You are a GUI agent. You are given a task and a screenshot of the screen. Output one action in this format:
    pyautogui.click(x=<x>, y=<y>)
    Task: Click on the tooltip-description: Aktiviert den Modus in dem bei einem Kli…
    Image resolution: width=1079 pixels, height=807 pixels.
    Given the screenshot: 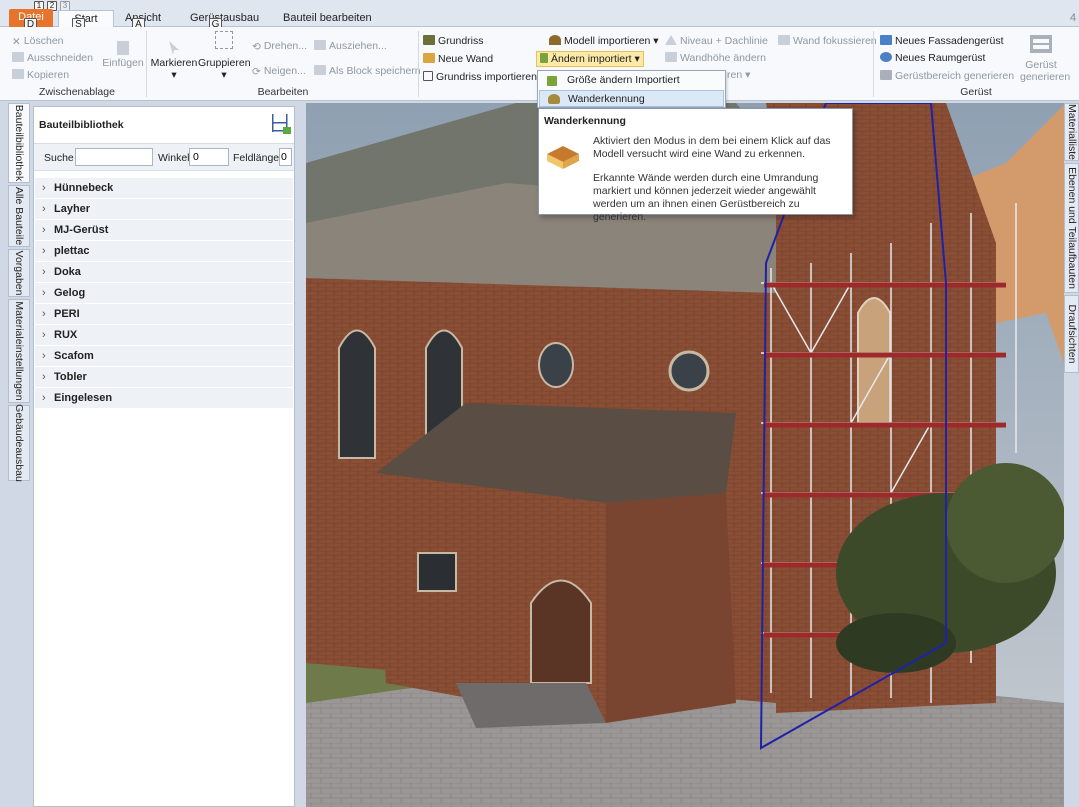 What is the action you would take?
    pyautogui.click(x=712, y=147)
    